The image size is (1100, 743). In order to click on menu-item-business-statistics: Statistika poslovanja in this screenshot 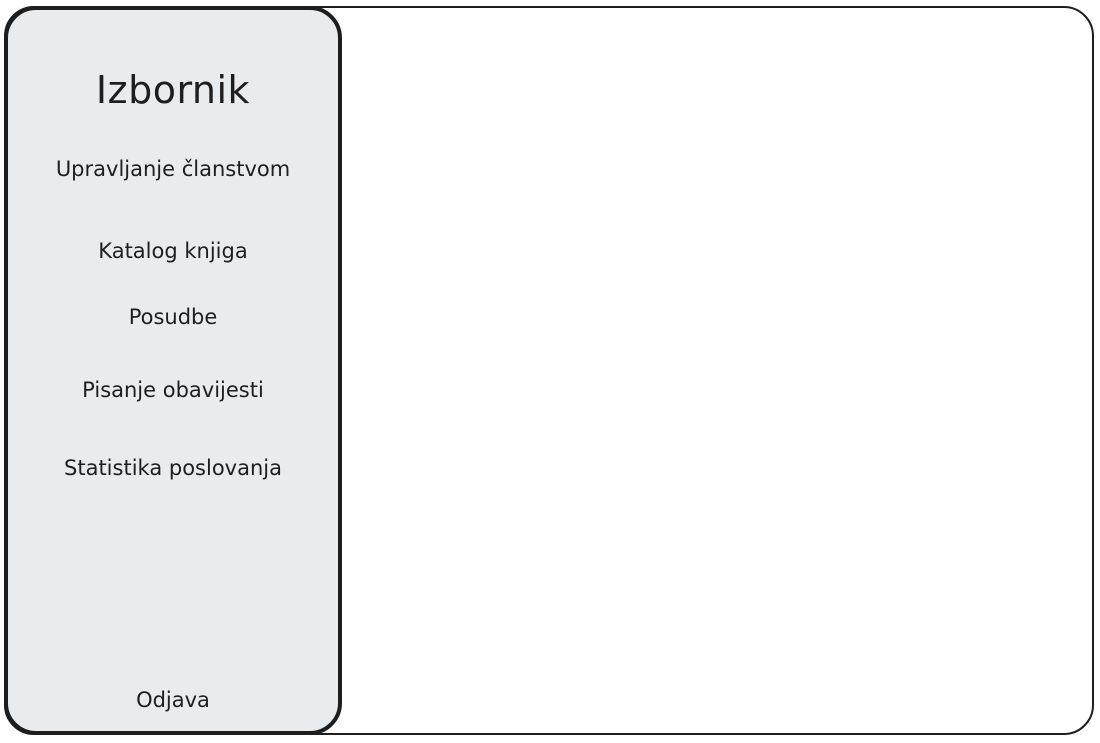, I will do `click(173, 468)`.